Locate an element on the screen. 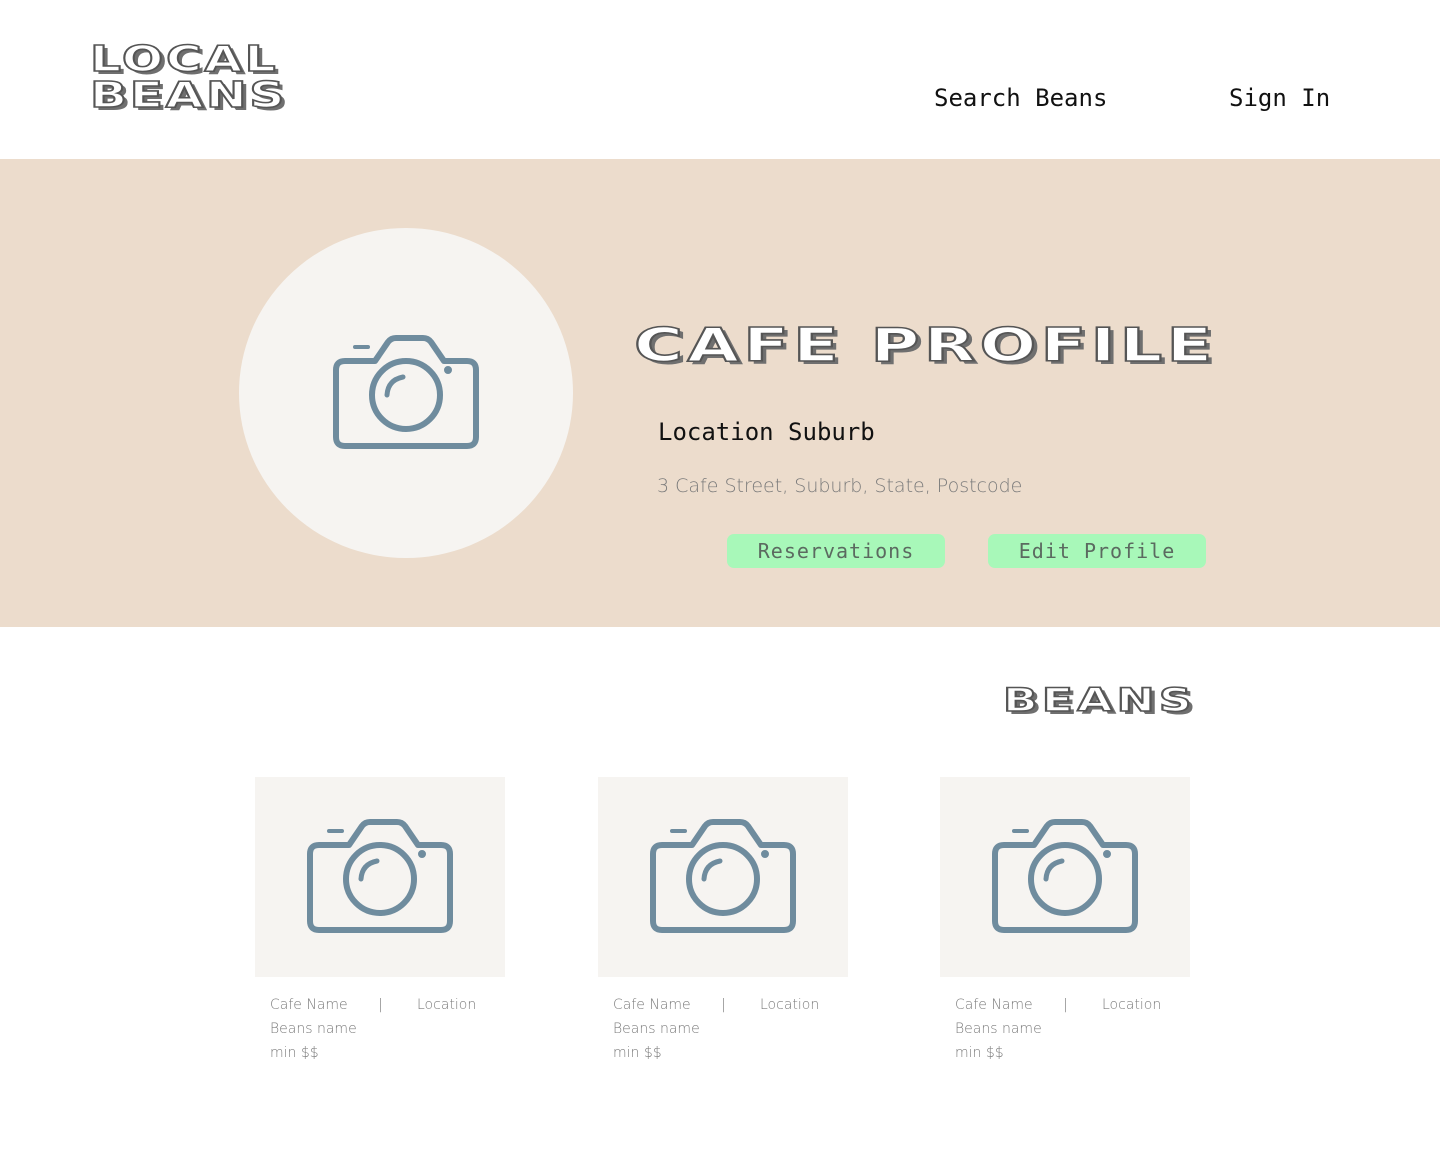 The image size is (1440, 1164). beans-section-title: BEANS is located at coordinates (1099, 700).